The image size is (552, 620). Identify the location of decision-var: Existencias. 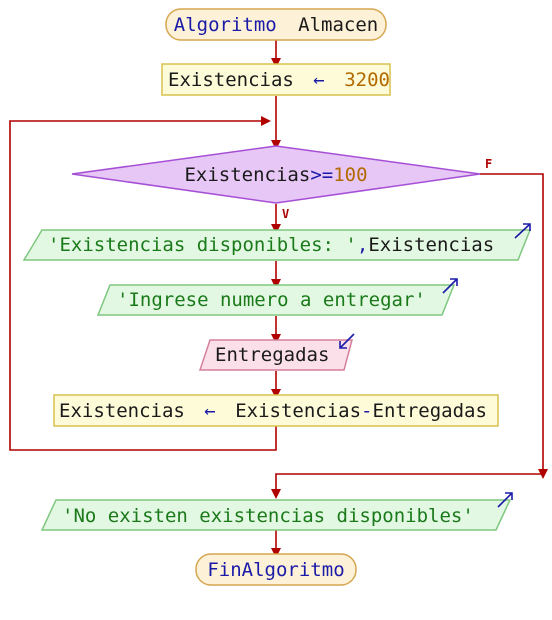
(247, 175).